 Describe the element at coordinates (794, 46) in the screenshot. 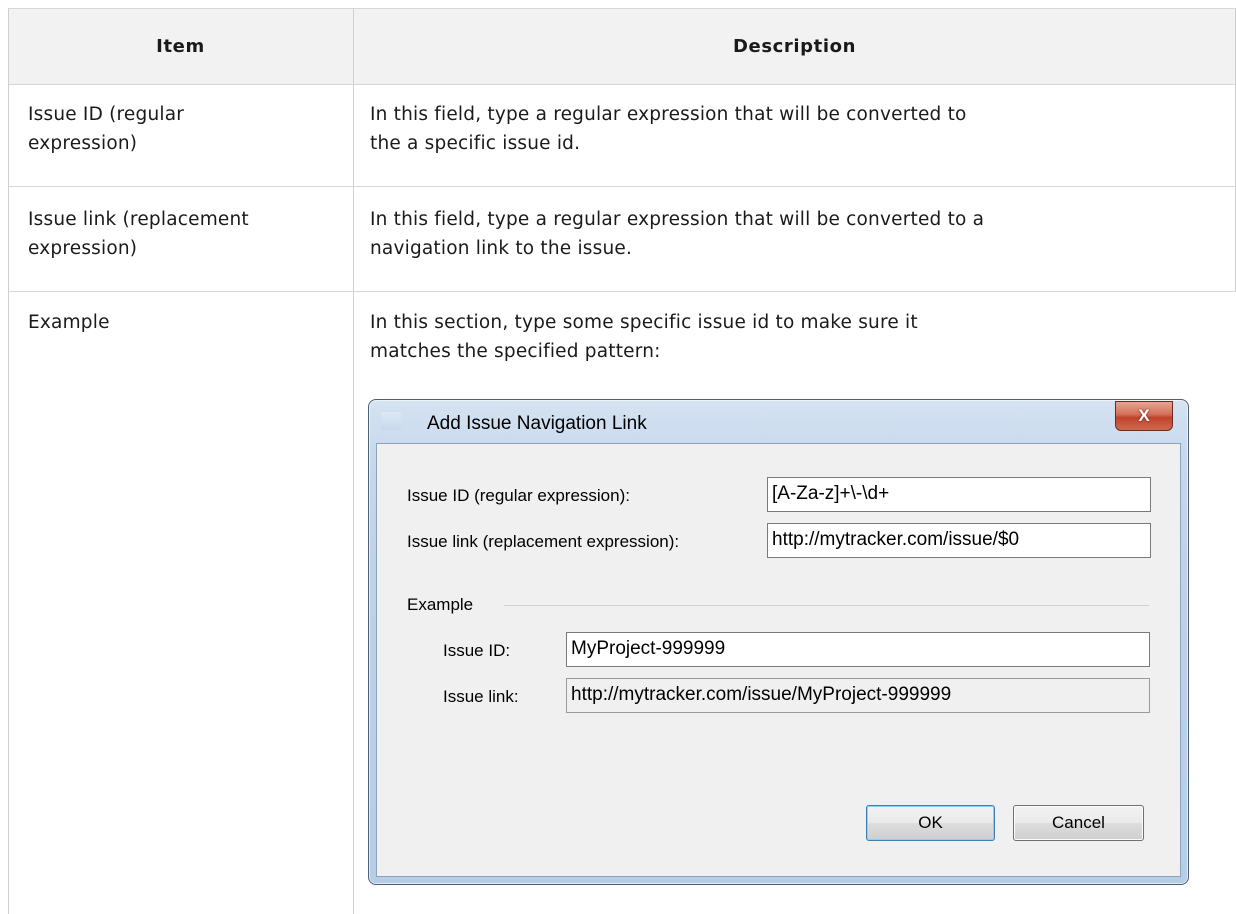

I see `header-description: Description` at that location.